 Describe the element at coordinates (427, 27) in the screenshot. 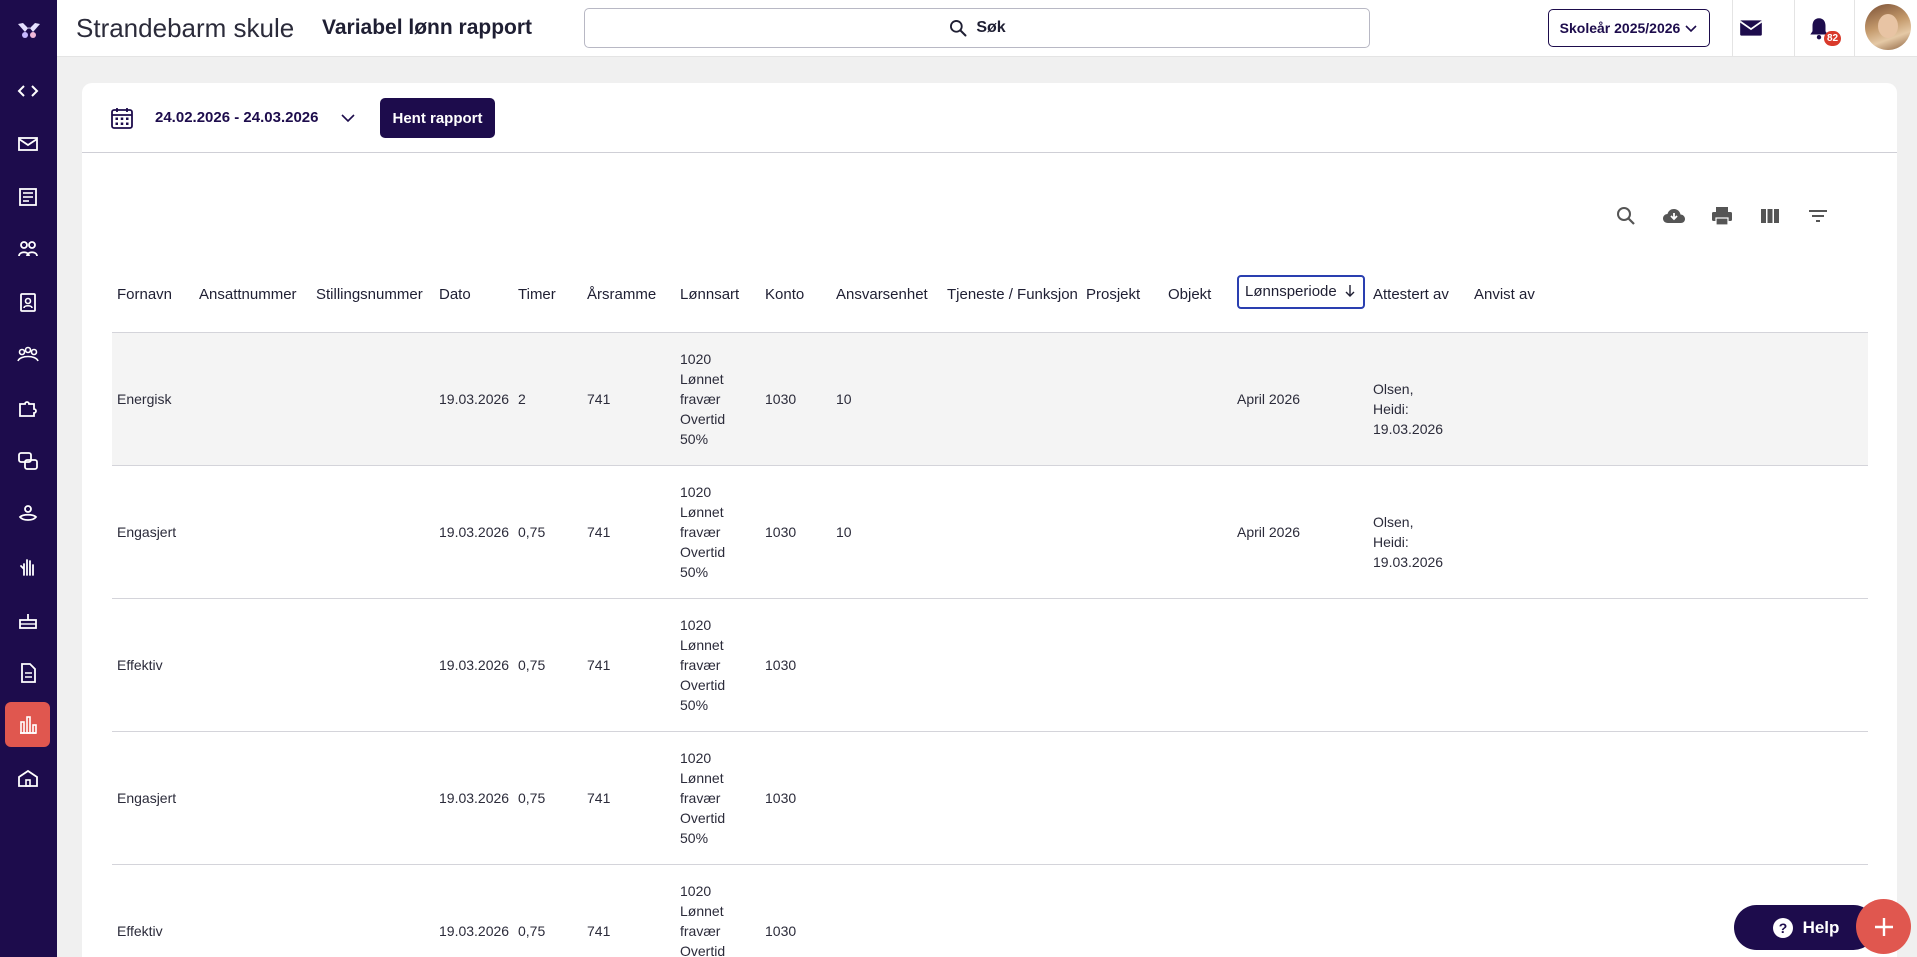

I see `page-title: Variabel lønn rapport` at that location.